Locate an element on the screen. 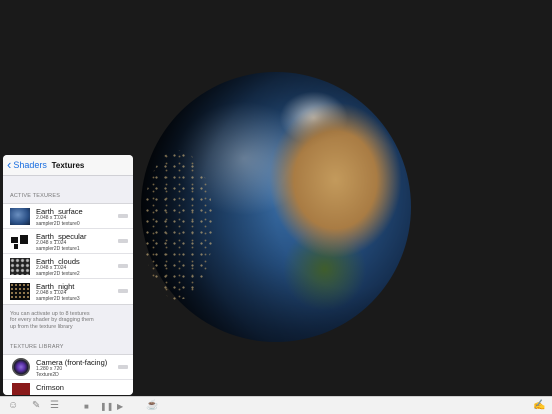 The image size is (552, 414). texture-binding: sampler2D texture1 is located at coordinates (58, 248).